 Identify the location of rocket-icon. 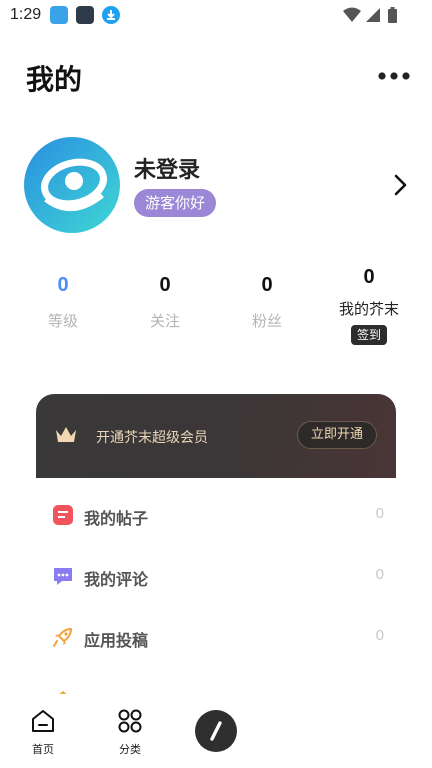
(62, 637).